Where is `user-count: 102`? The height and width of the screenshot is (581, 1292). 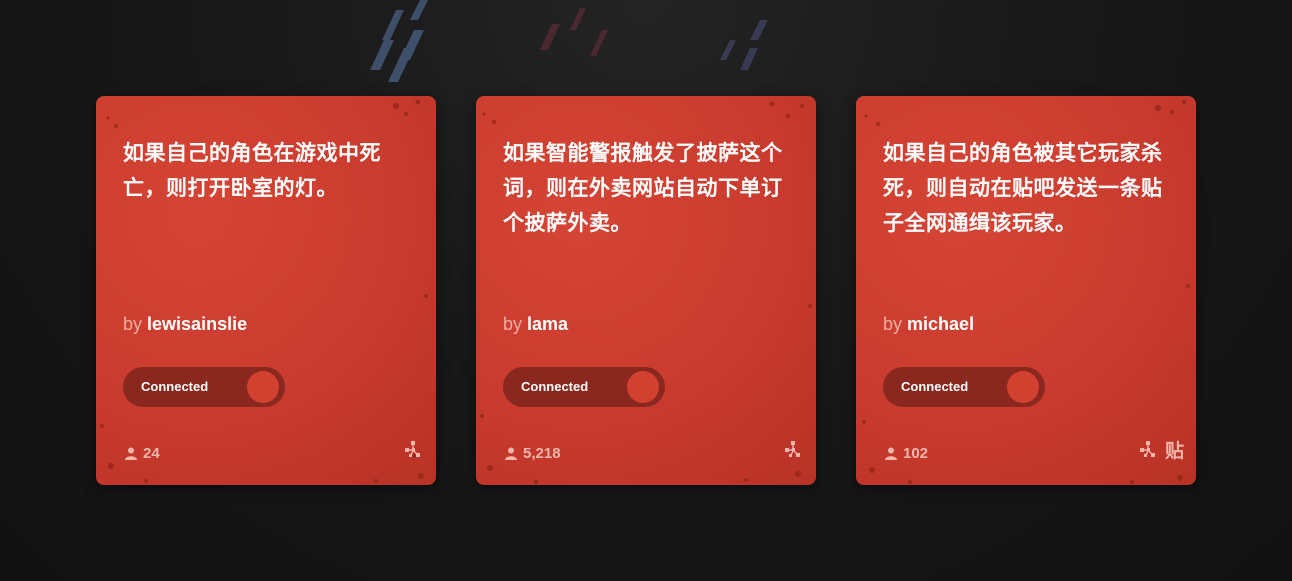 user-count: 102 is located at coordinates (906, 453).